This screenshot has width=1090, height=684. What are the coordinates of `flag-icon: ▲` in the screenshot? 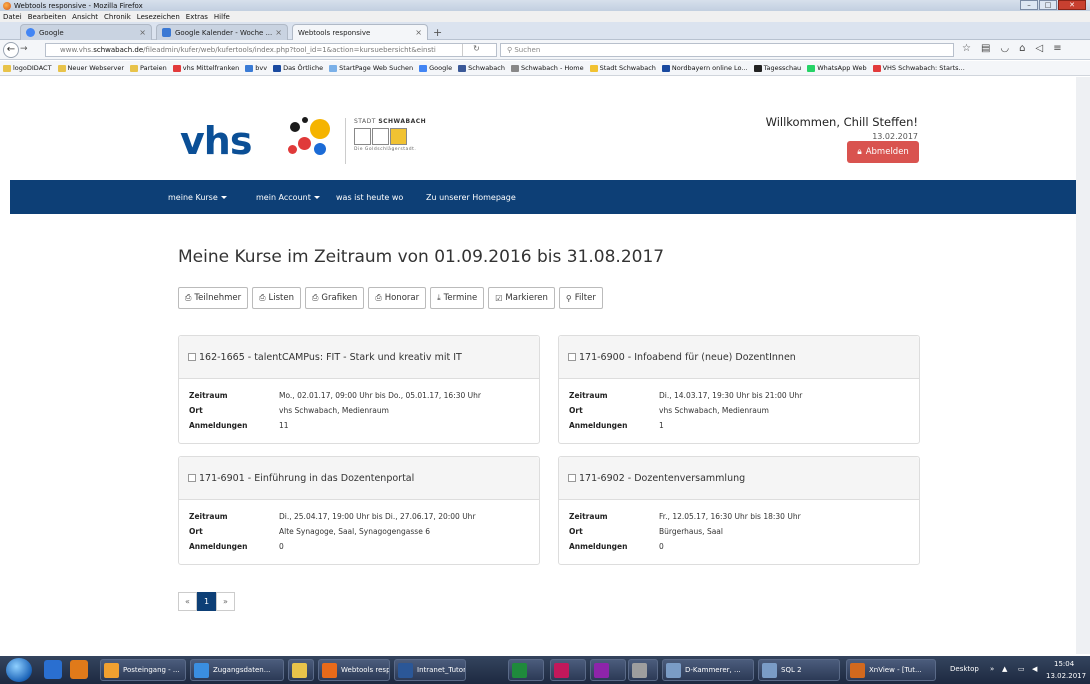 It's located at (1004, 669).